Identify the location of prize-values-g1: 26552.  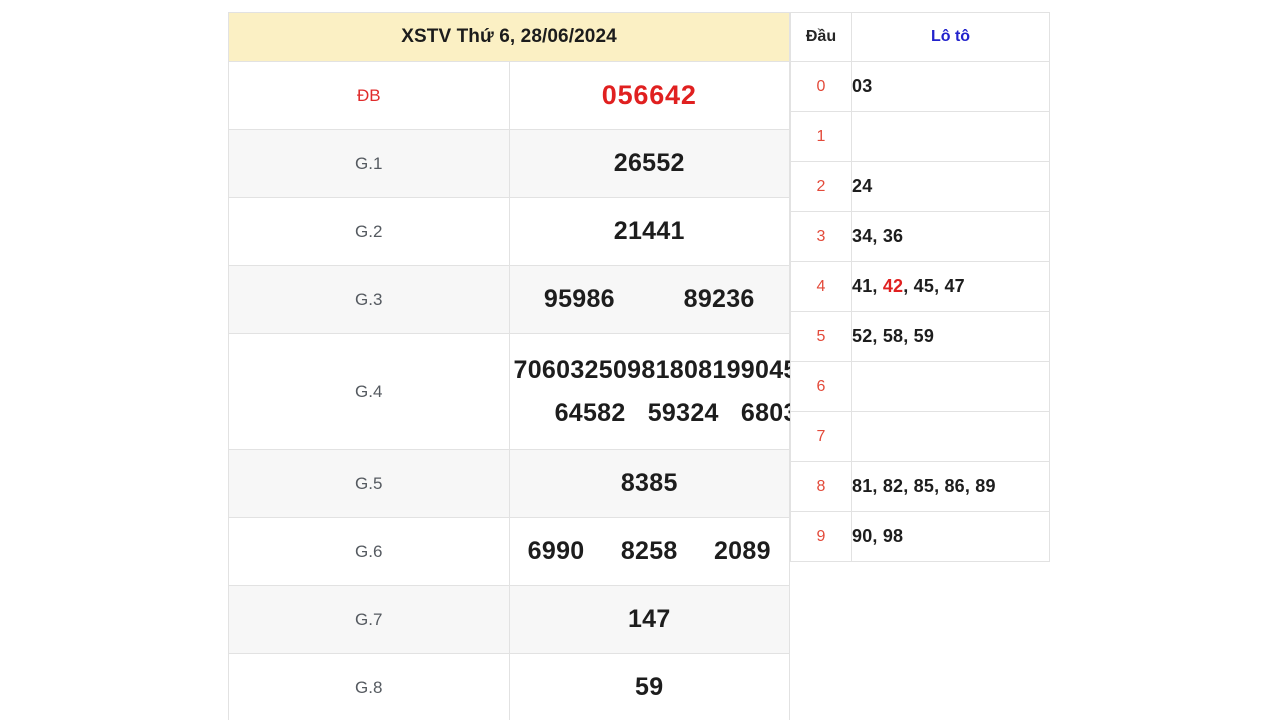
(649, 163).